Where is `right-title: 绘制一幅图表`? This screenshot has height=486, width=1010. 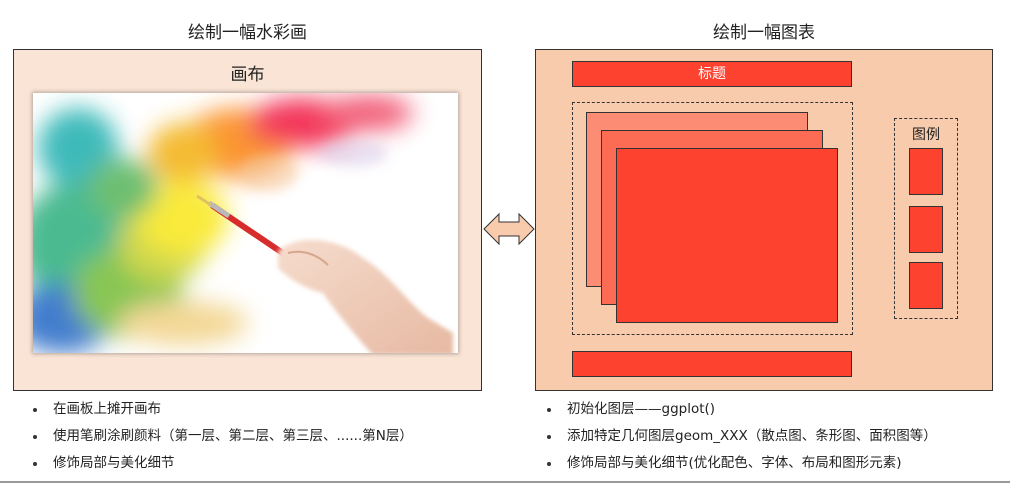
right-title: 绘制一幅图表 is located at coordinates (764, 33).